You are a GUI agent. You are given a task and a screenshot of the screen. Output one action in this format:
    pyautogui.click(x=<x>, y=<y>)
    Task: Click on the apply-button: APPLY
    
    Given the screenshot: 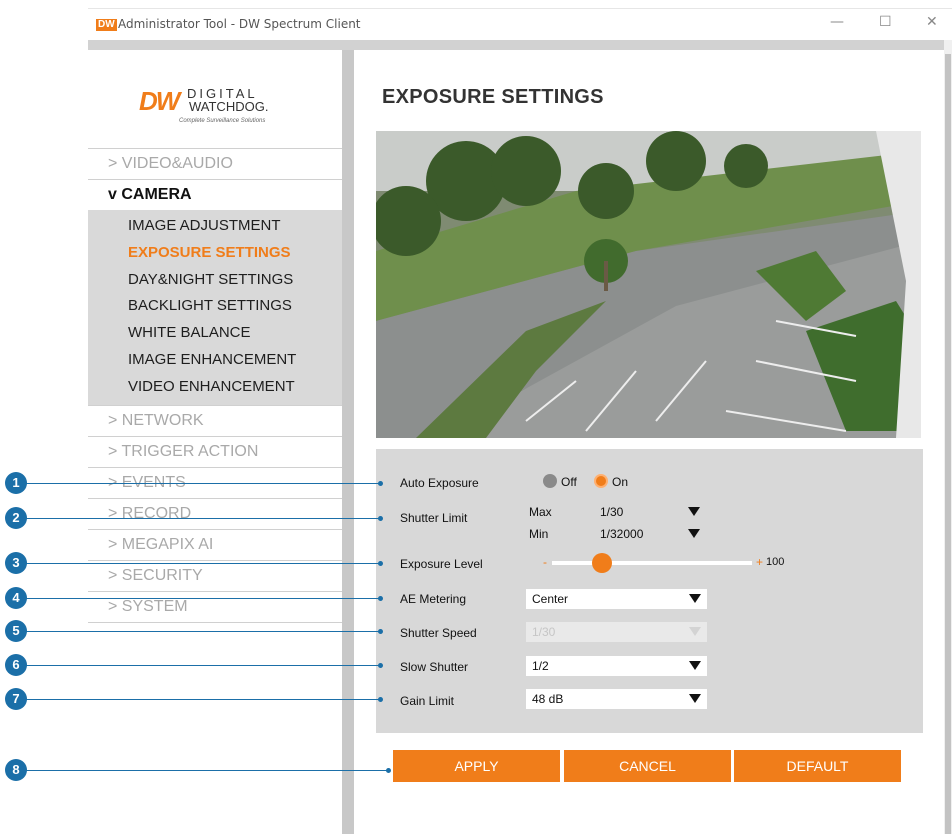 What is the action you would take?
    pyautogui.click(x=476, y=766)
    